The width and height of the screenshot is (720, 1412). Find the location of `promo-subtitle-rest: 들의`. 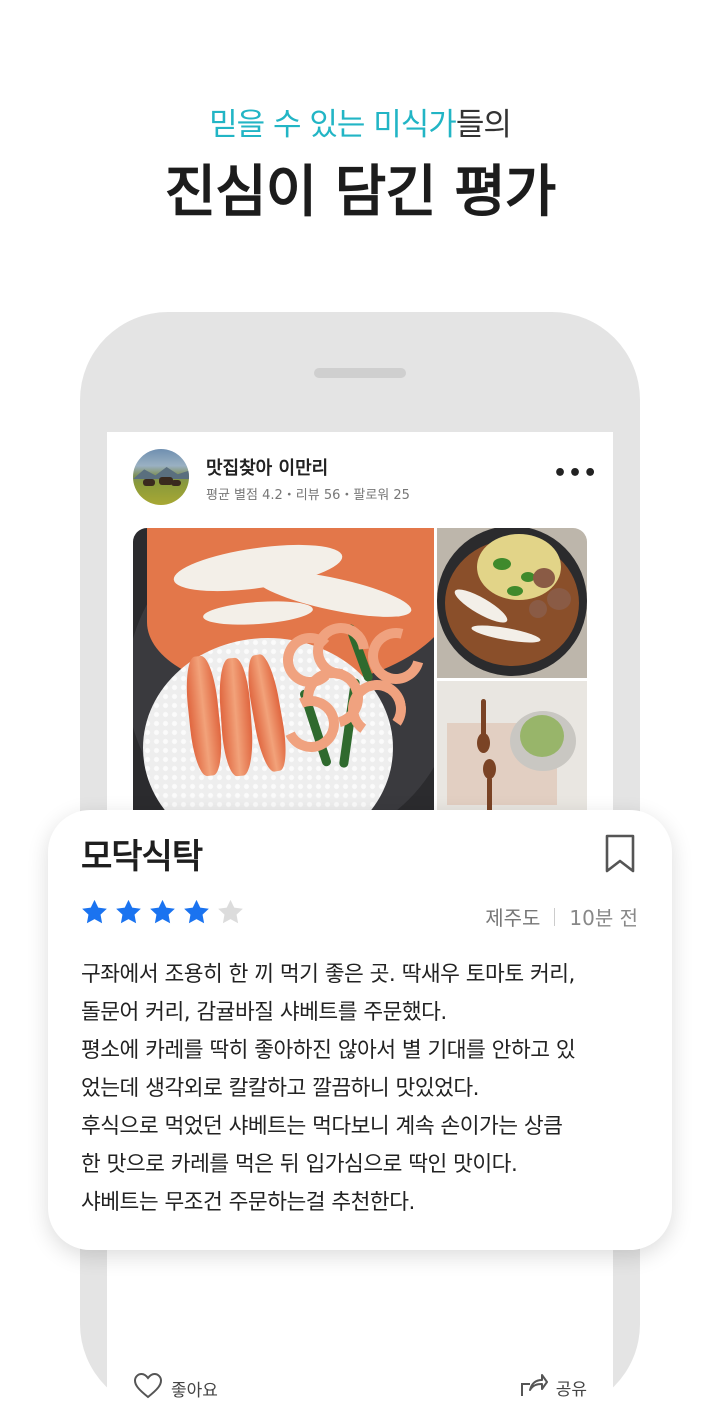

promo-subtitle-rest: 들의 is located at coordinates (483, 125).